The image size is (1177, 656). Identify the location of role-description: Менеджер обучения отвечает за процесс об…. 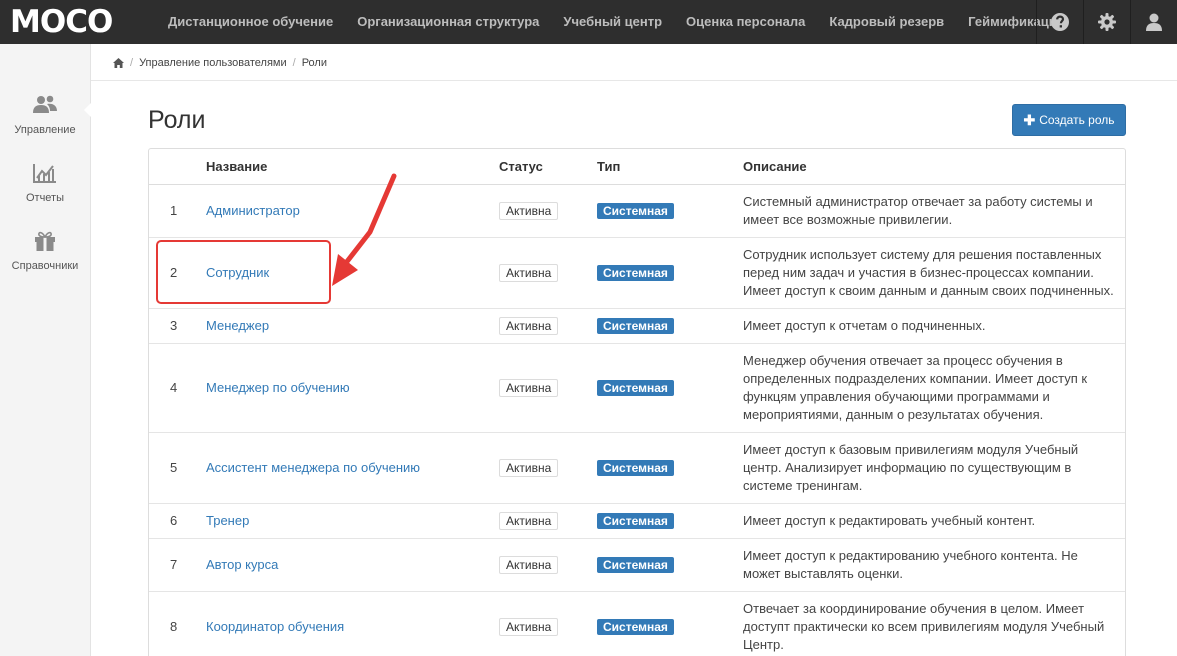
(934, 387).